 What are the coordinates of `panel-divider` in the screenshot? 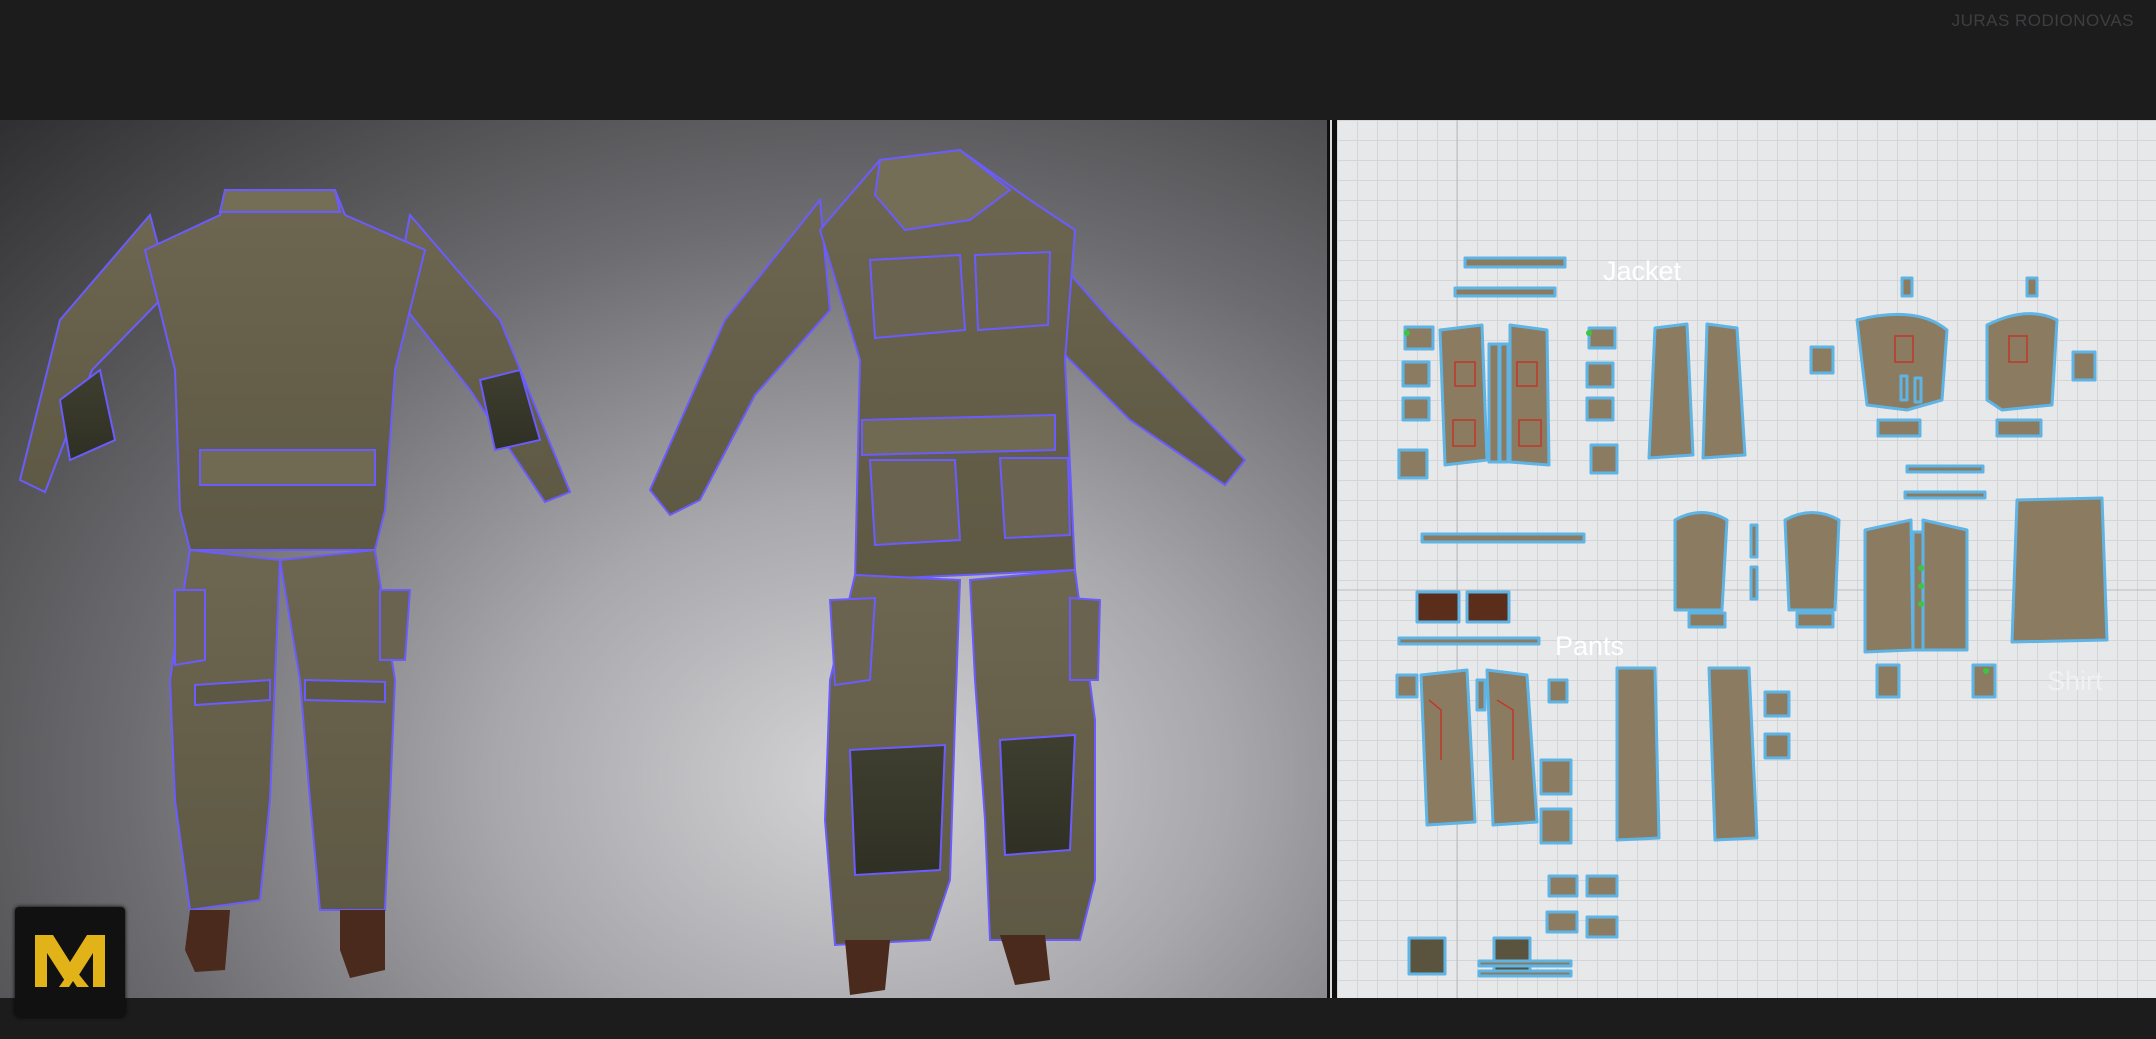 It's located at (1332, 559).